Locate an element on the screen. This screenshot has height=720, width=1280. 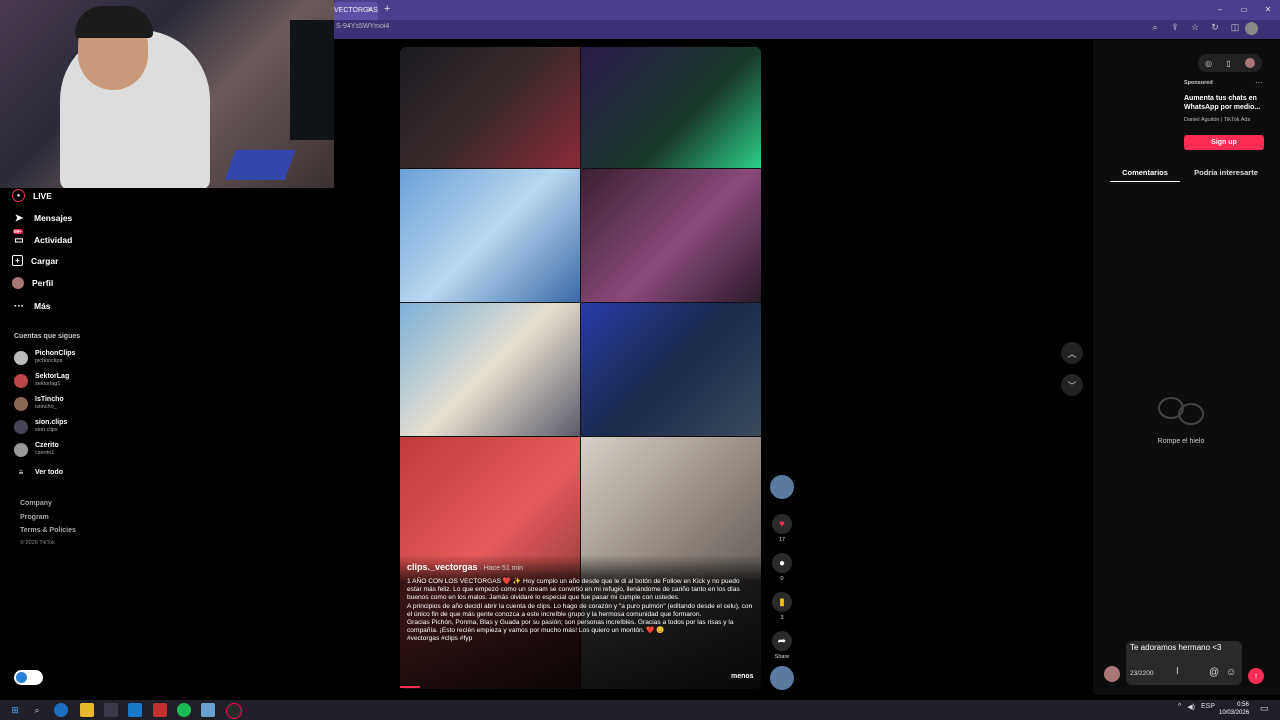
ad-signup-button: Sign up is located at coordinates (1224, 142).